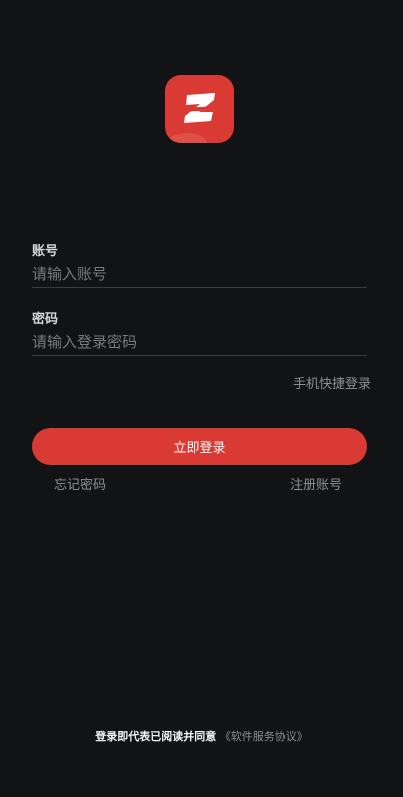 Image resolution: width=403 pixels, height=797 pixels. What do you see at coordinates (199, 274) in the screenshot?
I see `account-input` at bounding box center [199, 274].